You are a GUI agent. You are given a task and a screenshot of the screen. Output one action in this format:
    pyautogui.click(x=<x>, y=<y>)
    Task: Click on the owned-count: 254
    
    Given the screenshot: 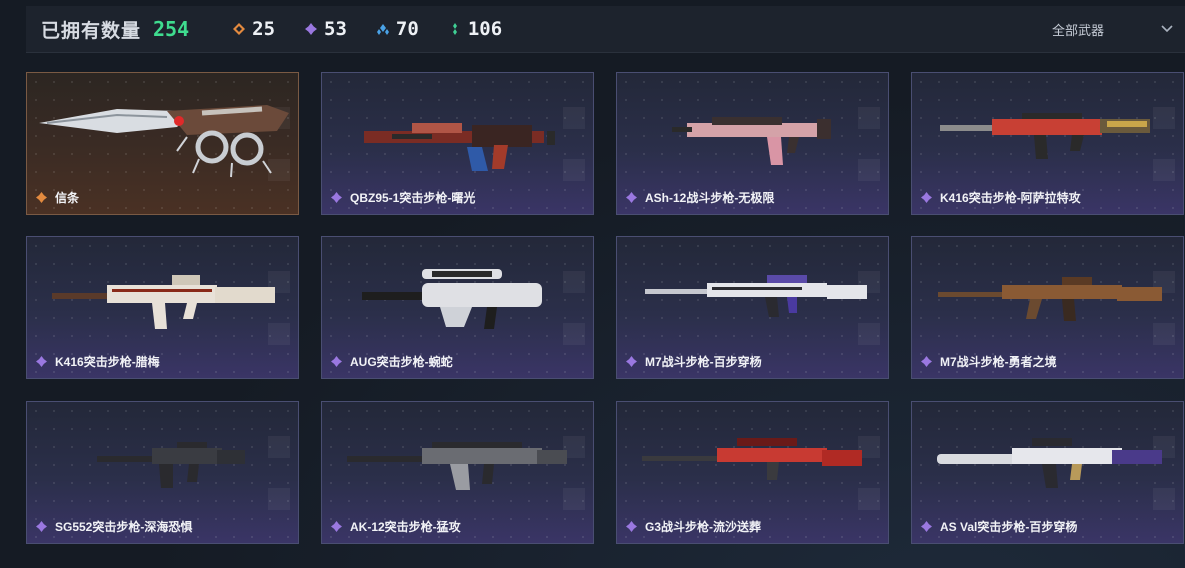 What is the action you would take?
    pyautogui.click(x=171, y=29)
    